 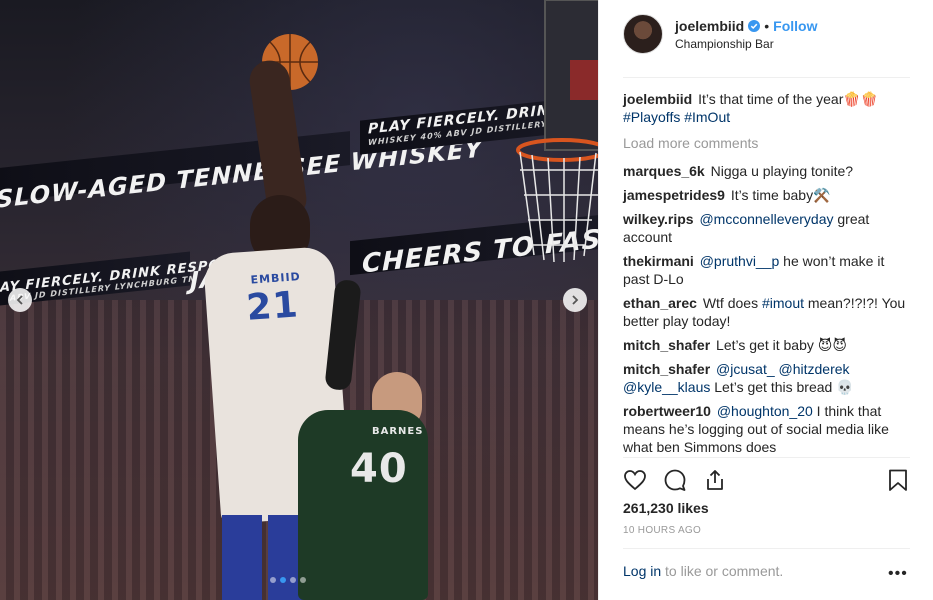 What do you see at coordinates (674, 195) in the screenshot?
I see `comment-username: jamespetrides9` at bounding box center [674, 195].